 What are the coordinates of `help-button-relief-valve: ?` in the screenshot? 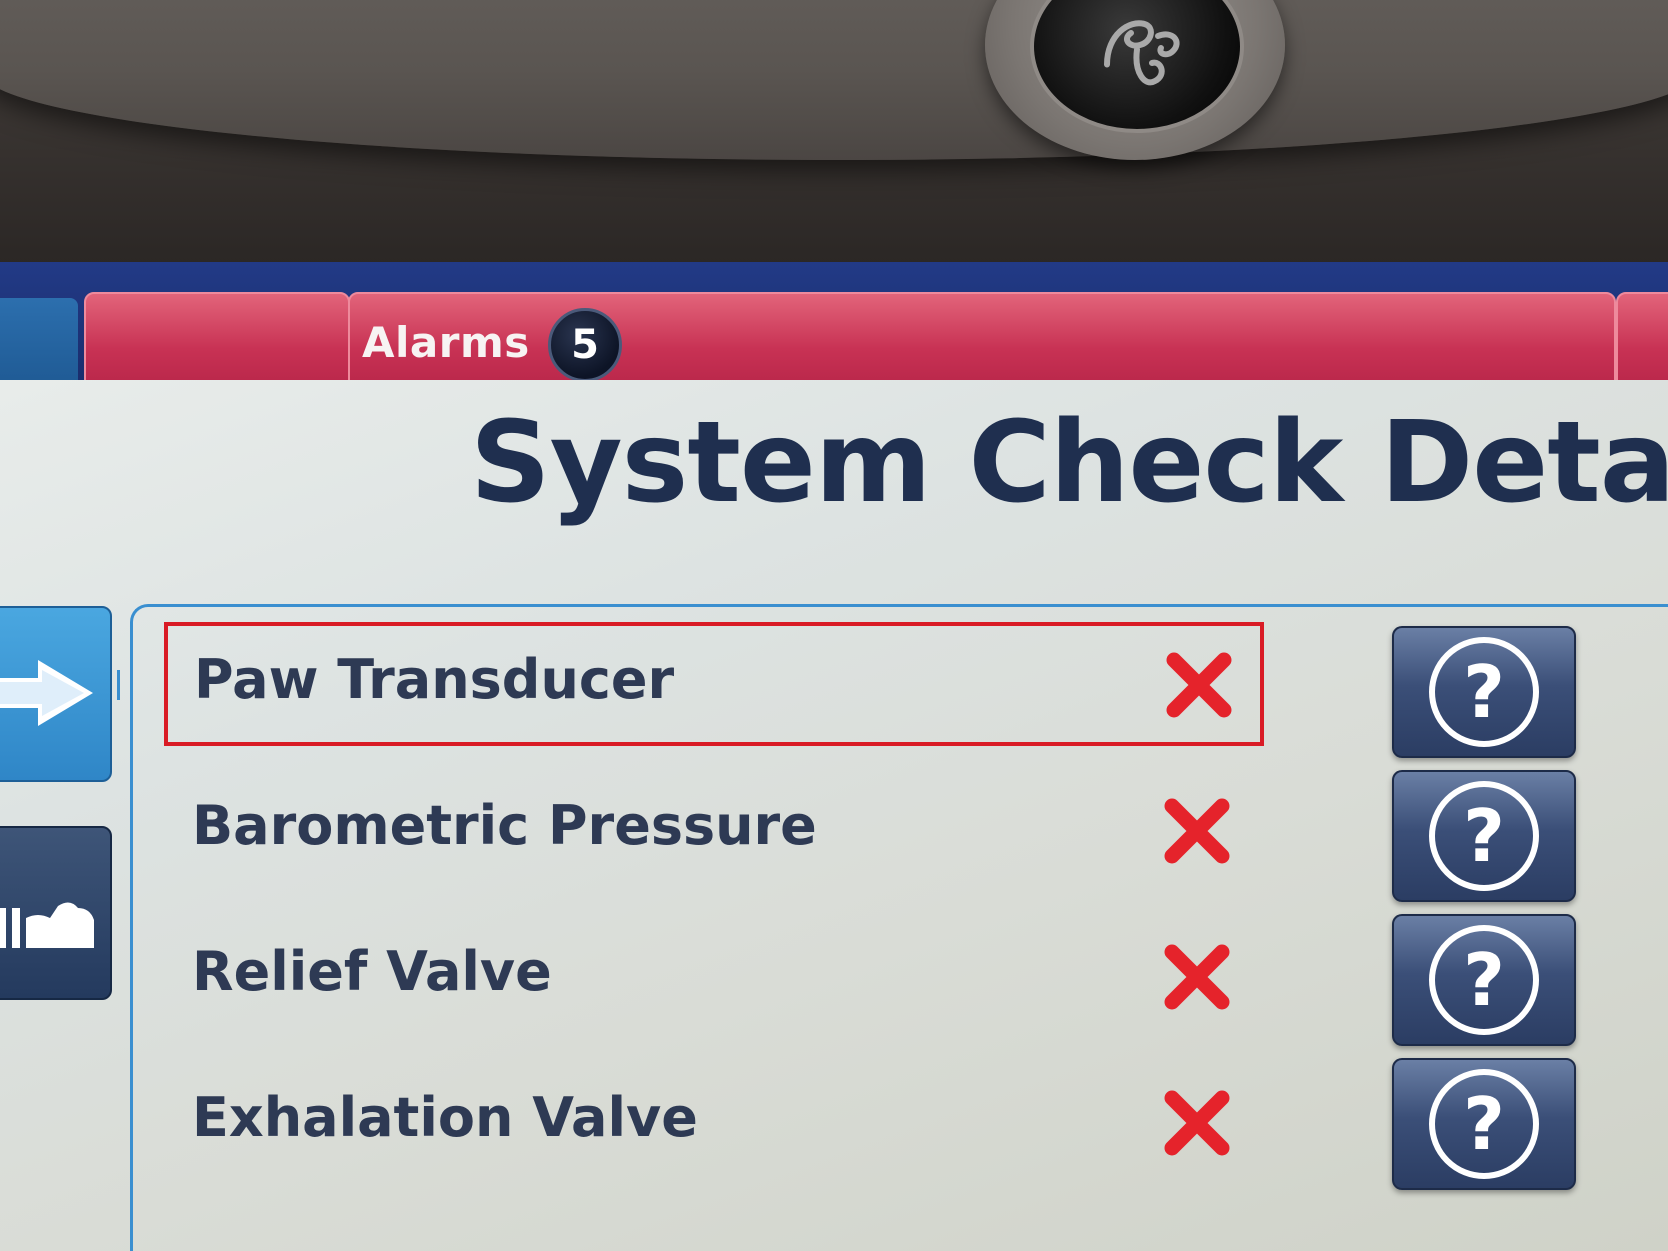 It's located at (1484, 980).